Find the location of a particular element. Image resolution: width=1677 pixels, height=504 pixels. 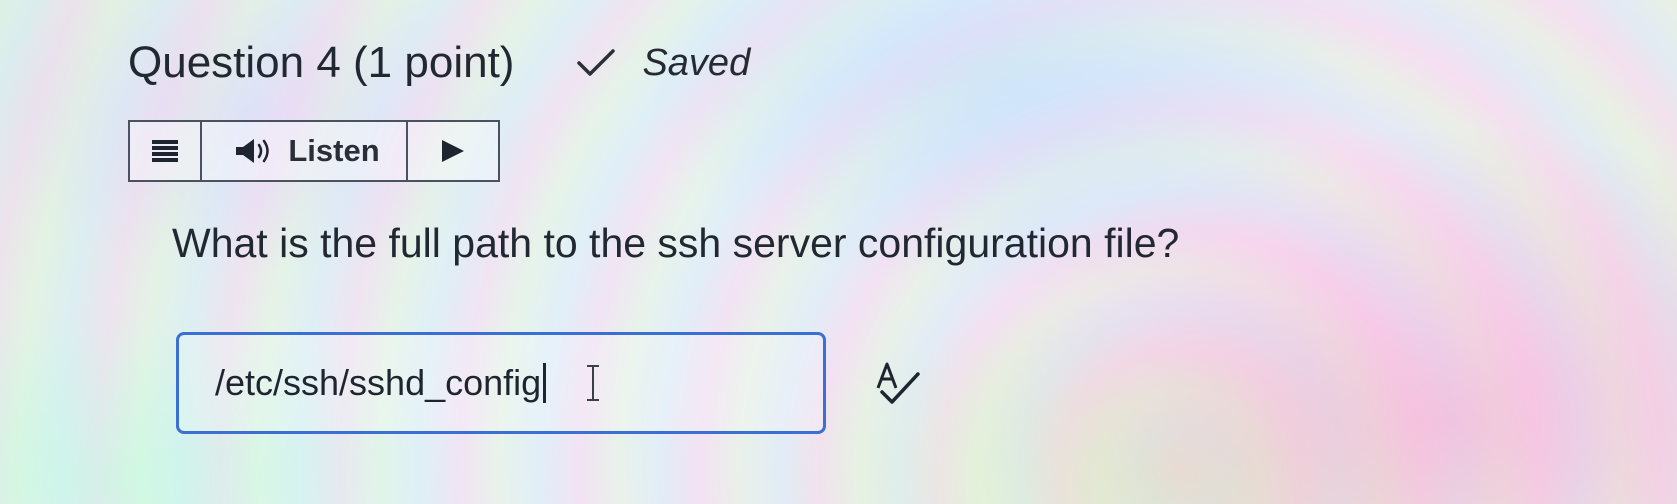

read-aloud-toolbar: Listen is located at coordinates (314, 151).